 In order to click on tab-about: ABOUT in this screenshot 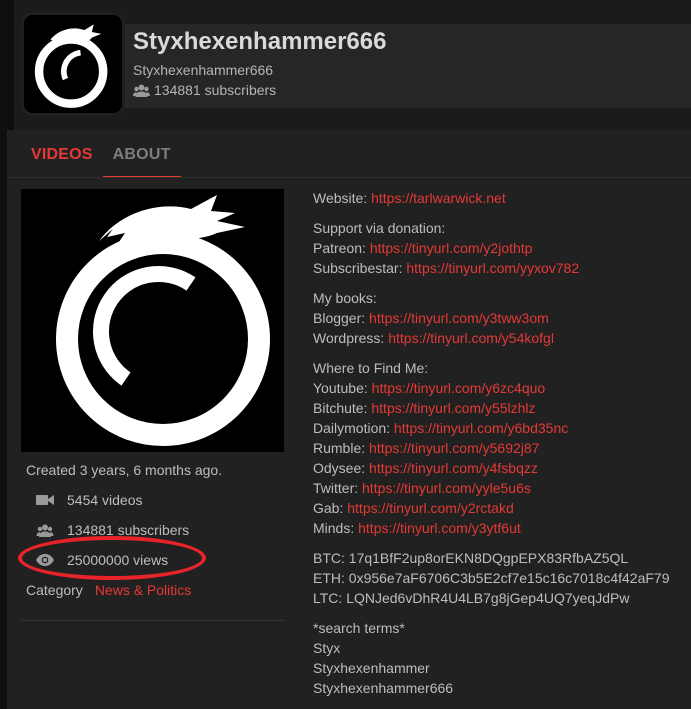, I will do `click(142, 157)`.